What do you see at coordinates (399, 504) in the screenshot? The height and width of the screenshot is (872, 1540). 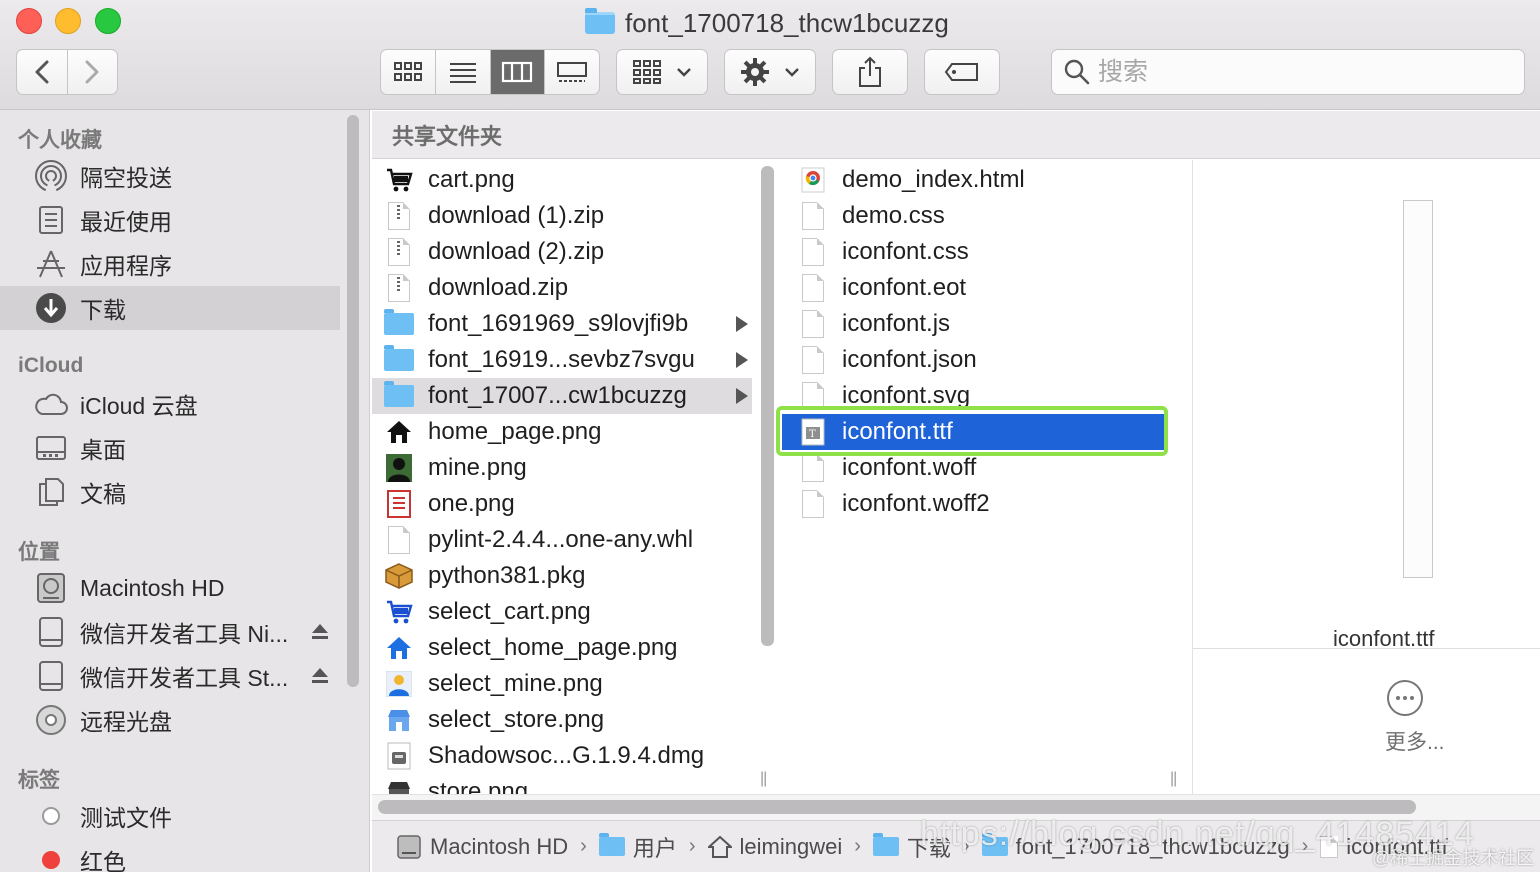 I see `image-file-icon` at bounding box center [399, 504].